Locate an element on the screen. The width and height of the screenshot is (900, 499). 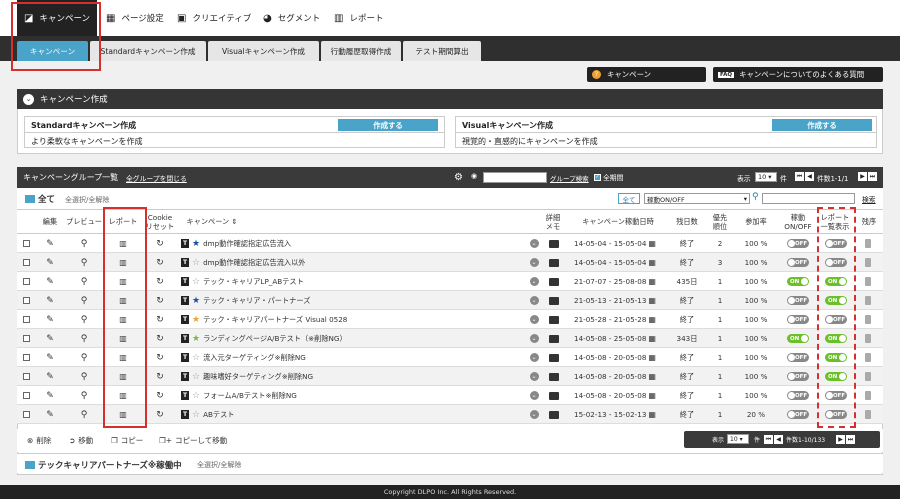
campaign-name-cell: T ★ ランディングページA/Bテスト（※削除NG） is located at coordinates (358, 338).